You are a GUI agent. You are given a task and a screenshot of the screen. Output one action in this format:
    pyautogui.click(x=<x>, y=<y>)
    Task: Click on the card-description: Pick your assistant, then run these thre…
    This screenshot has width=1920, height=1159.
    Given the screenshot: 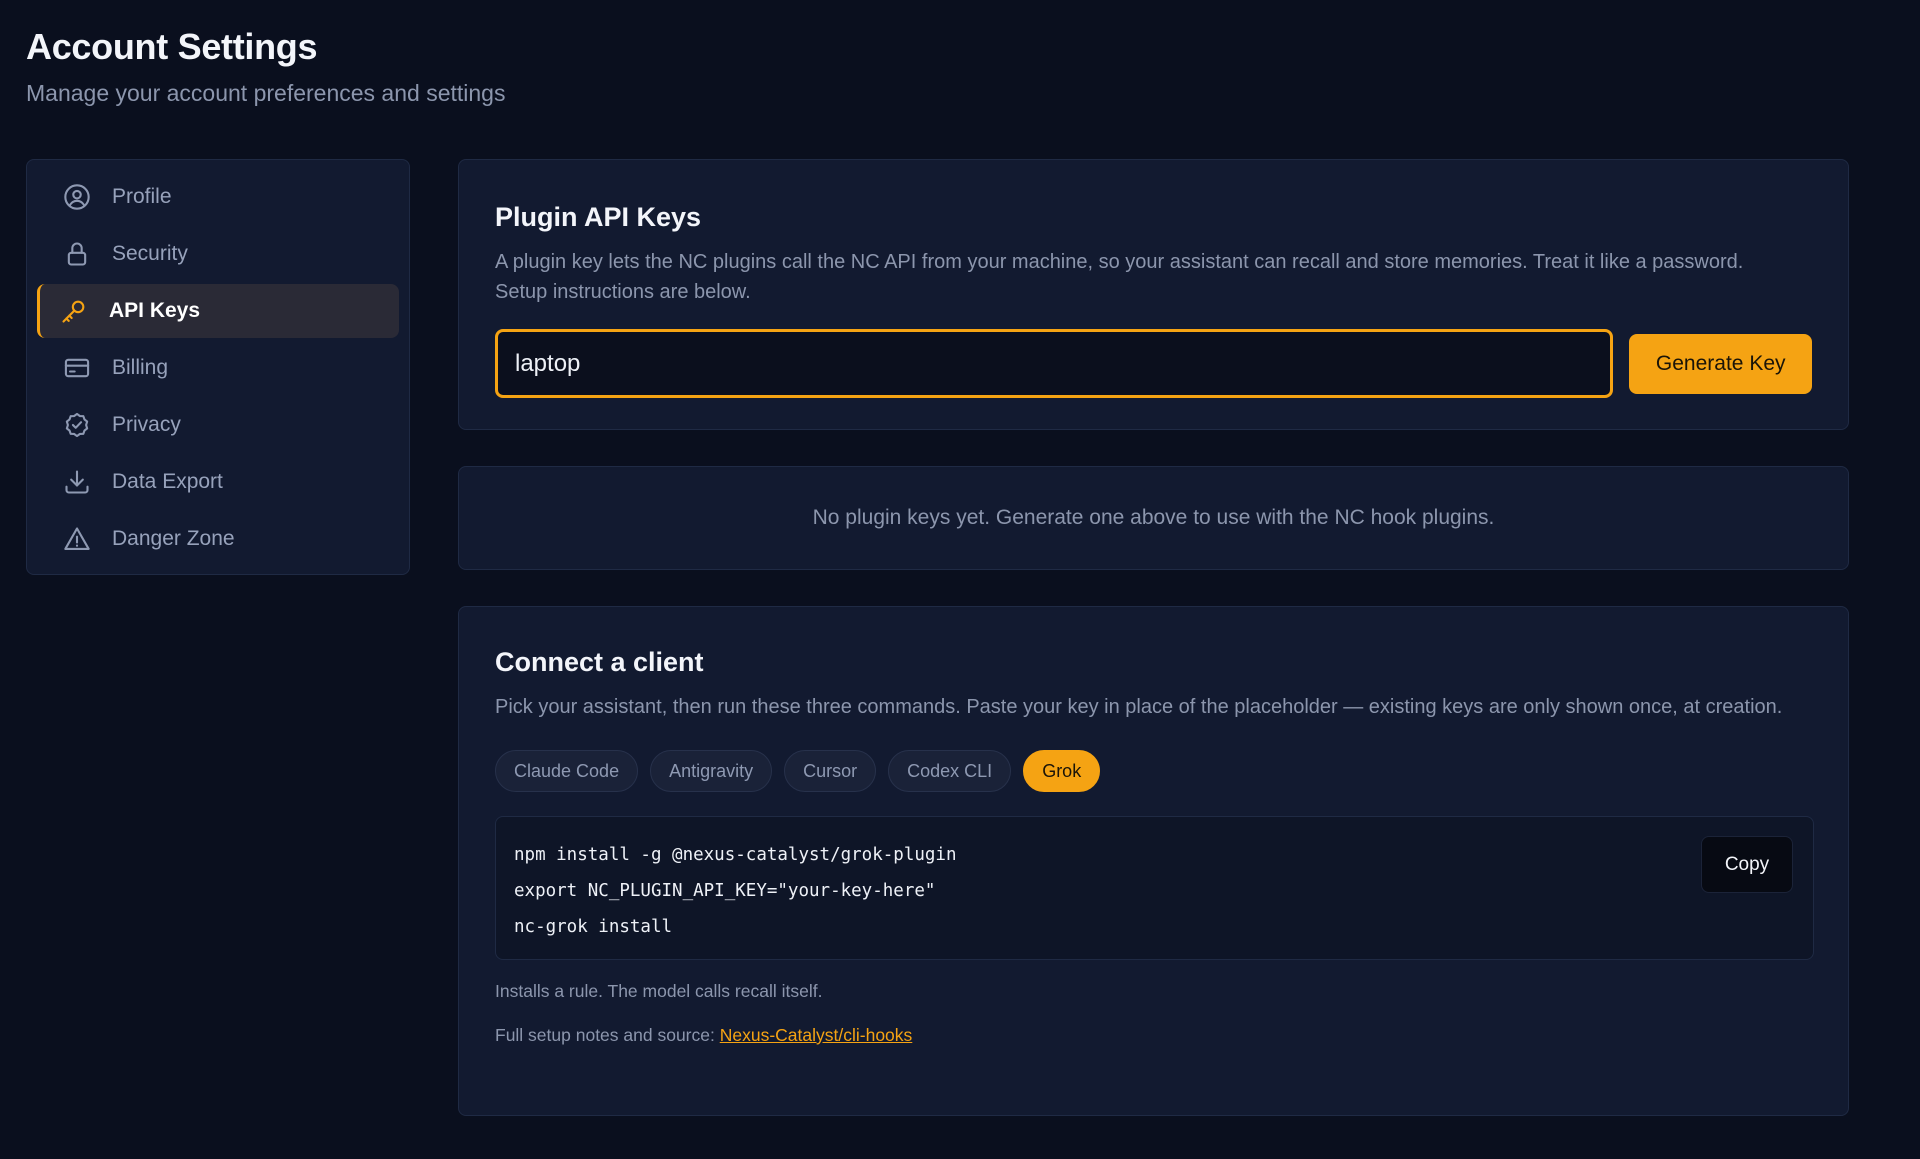 What is the action you would take?
    pyautogui.click(x=1139, y=707)
    